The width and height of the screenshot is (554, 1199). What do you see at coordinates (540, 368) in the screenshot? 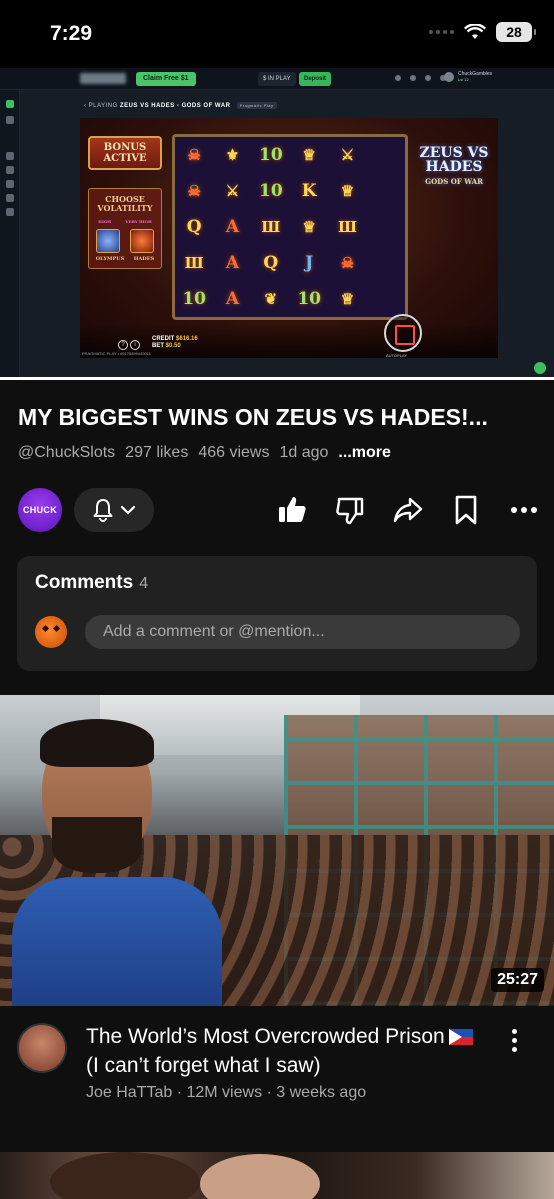
I see `chat-icon` at bounding box center [540, 368].